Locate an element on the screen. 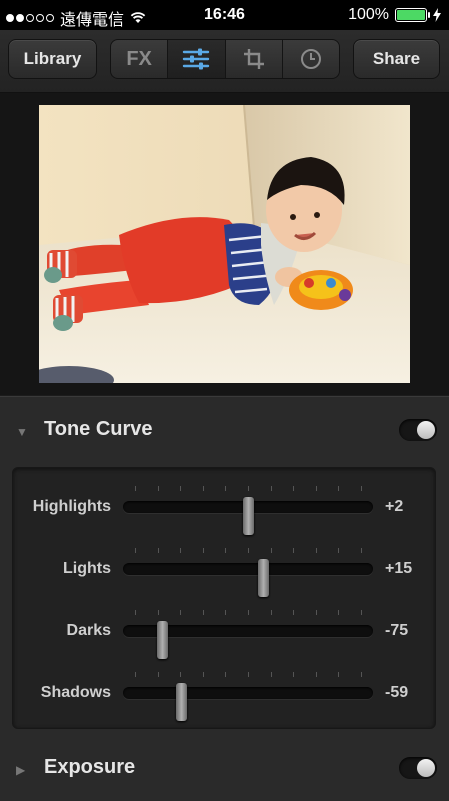 The image size is (449, 801). fx-label: FX is located at coordinates (139, 58).